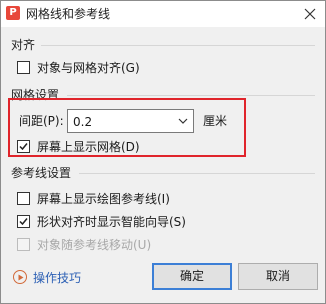 The width and height of the screenshot is (326, 304). Describe the element at coordinates (111, 222) in the screenshot. I see `smart-guides-label: 形状对齐时显示智能向导(S)` at that location.